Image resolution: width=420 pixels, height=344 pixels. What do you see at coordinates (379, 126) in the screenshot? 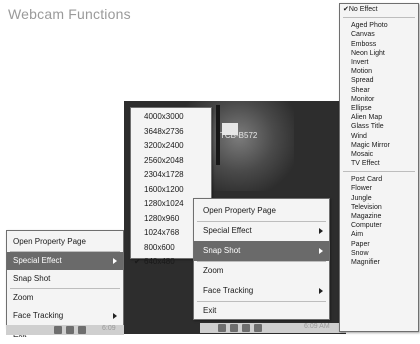
I see `menu-item-effect-glass-title: Glass Title` at bounding box center [379, 126].